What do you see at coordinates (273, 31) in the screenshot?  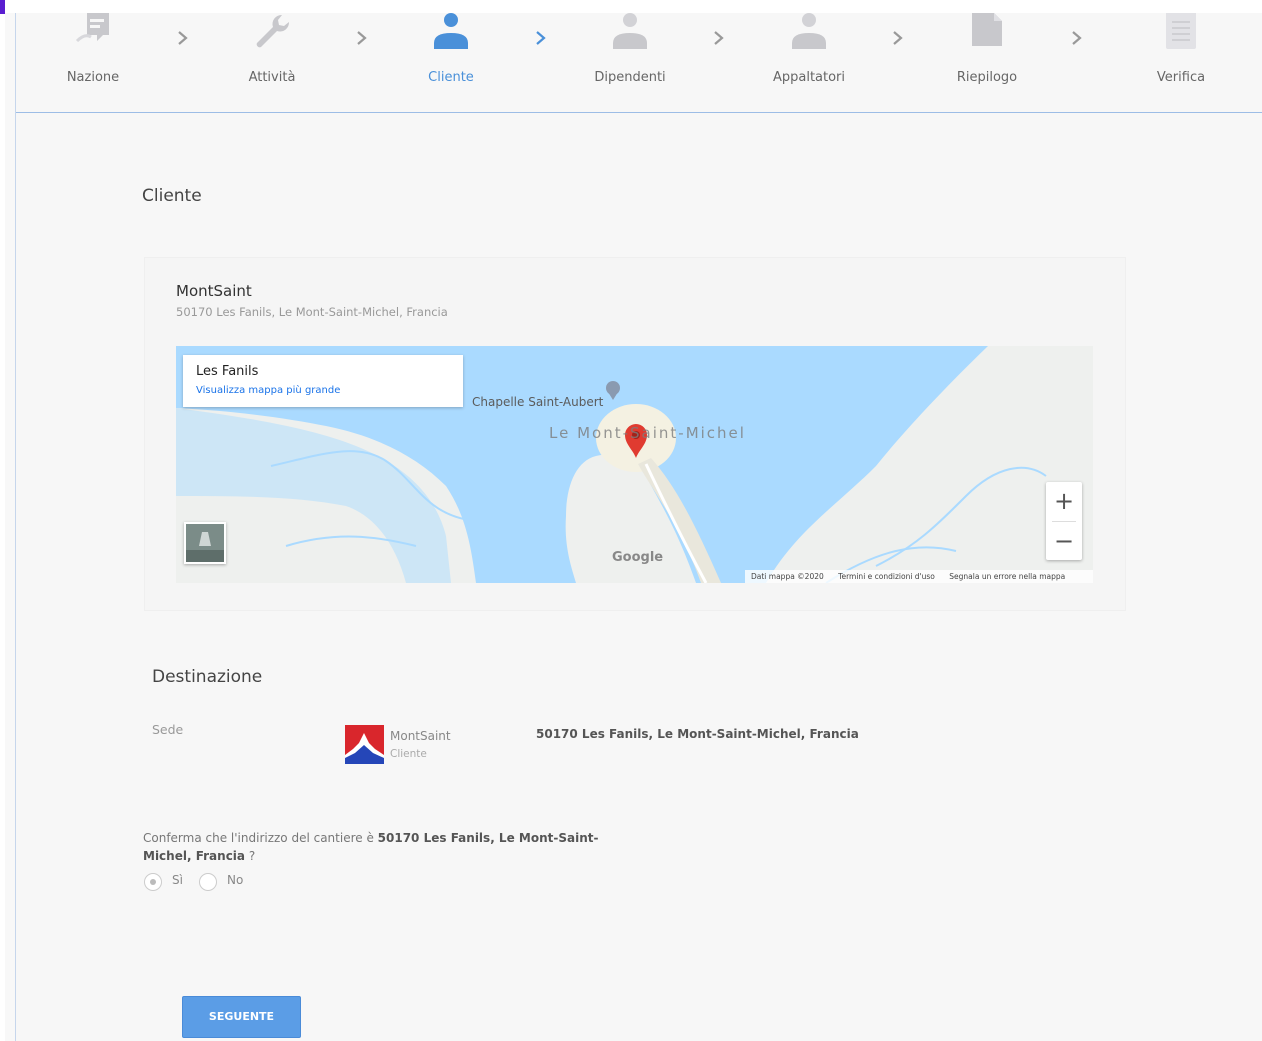 I see `wrench-icon` at bounding box center [273, 31].